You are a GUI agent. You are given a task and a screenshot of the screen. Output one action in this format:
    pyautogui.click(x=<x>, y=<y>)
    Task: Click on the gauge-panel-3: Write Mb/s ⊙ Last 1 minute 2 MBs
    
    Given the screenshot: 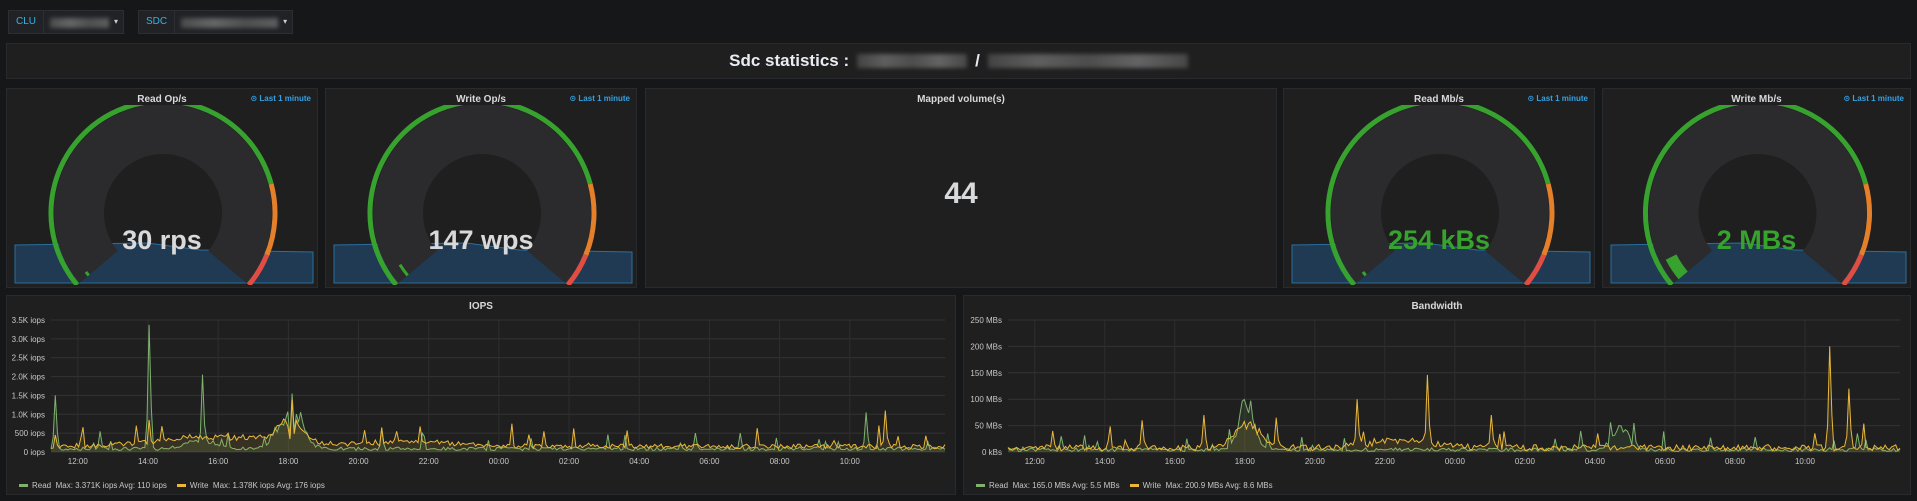 What is the action you would take?
    pyautogui.click(x=1756, y=188)
    